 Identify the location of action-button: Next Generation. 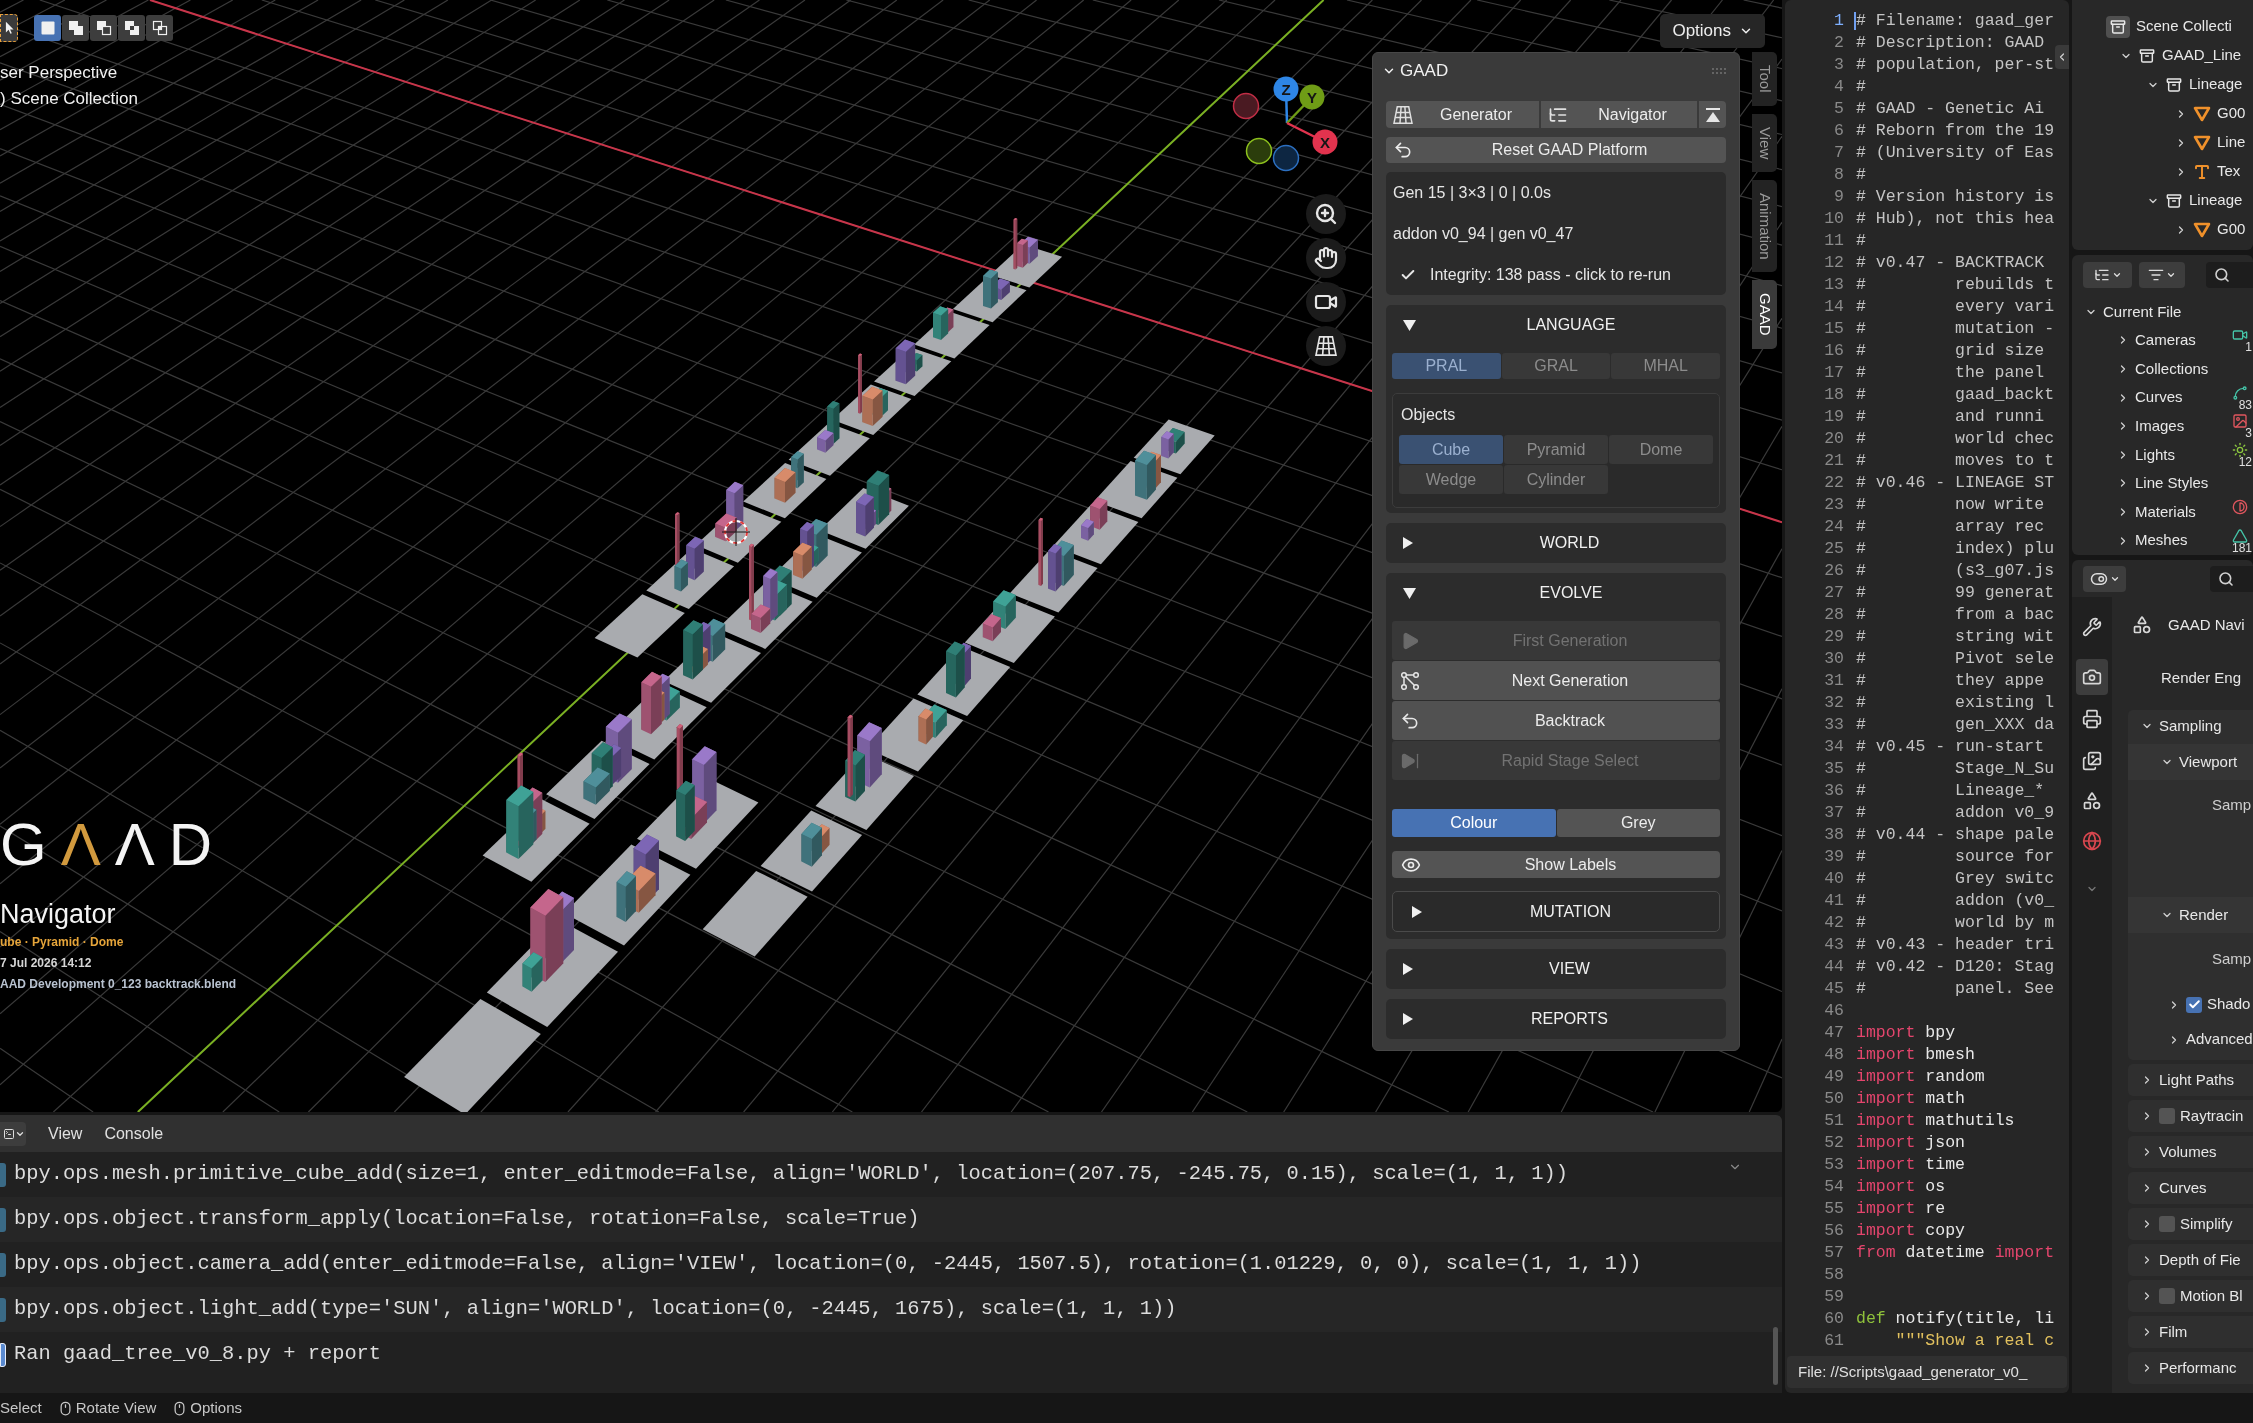
(1556, 680).